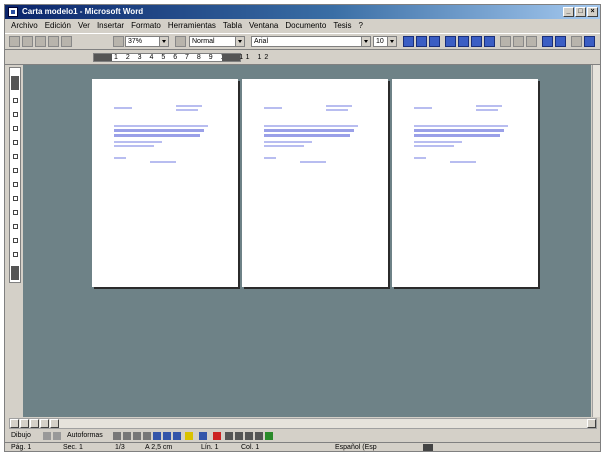  I want to click on select-icon, so click(47, 436).